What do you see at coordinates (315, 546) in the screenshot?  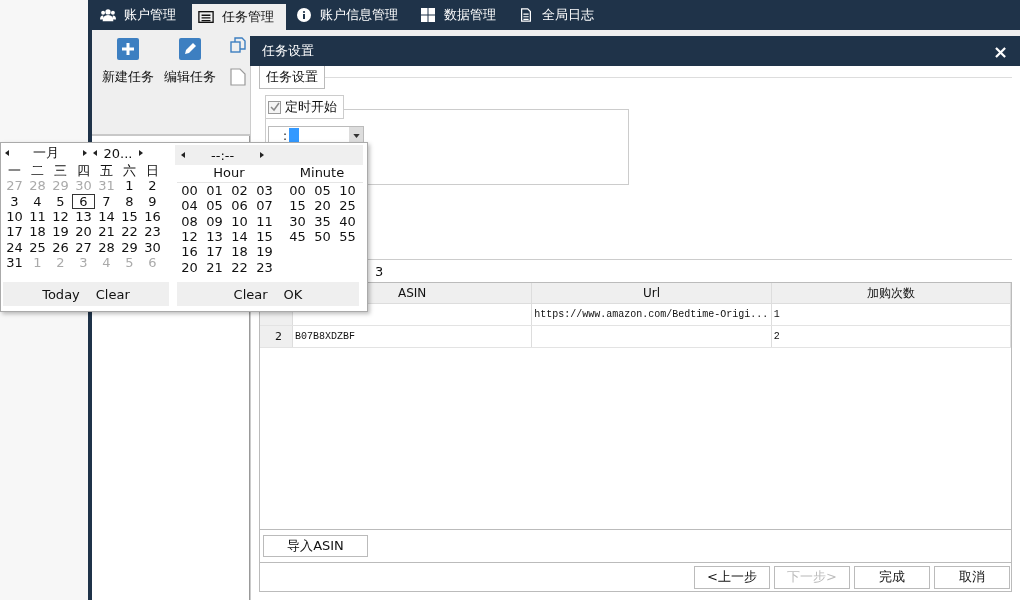 I see `import-button: 导入ASIN` at bounding box center [315, 546].